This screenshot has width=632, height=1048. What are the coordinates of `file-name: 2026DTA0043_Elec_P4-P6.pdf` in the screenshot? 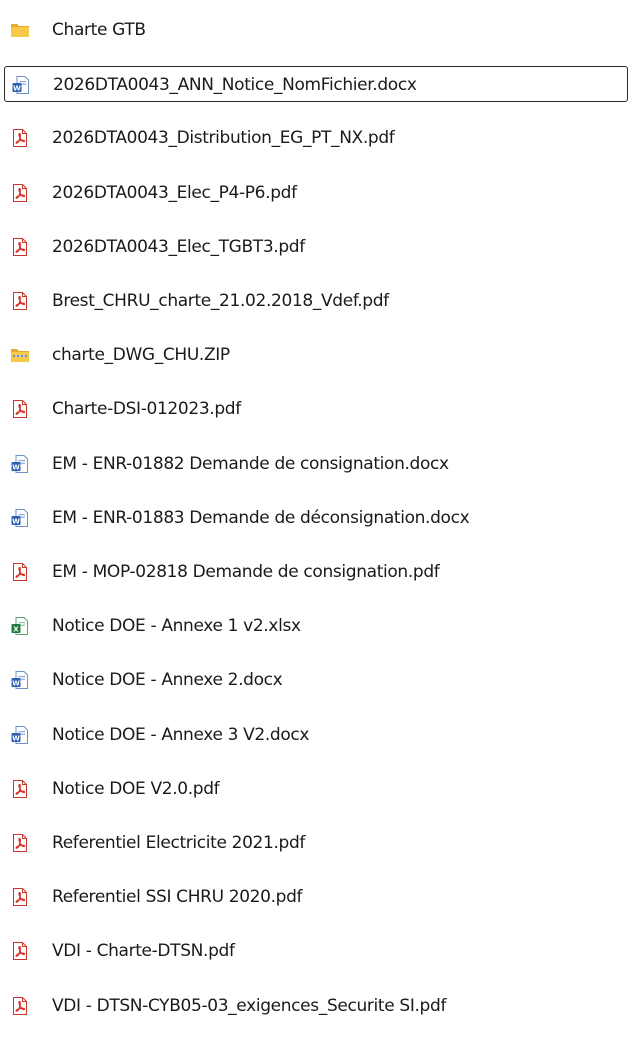 It's located at (174, 192).